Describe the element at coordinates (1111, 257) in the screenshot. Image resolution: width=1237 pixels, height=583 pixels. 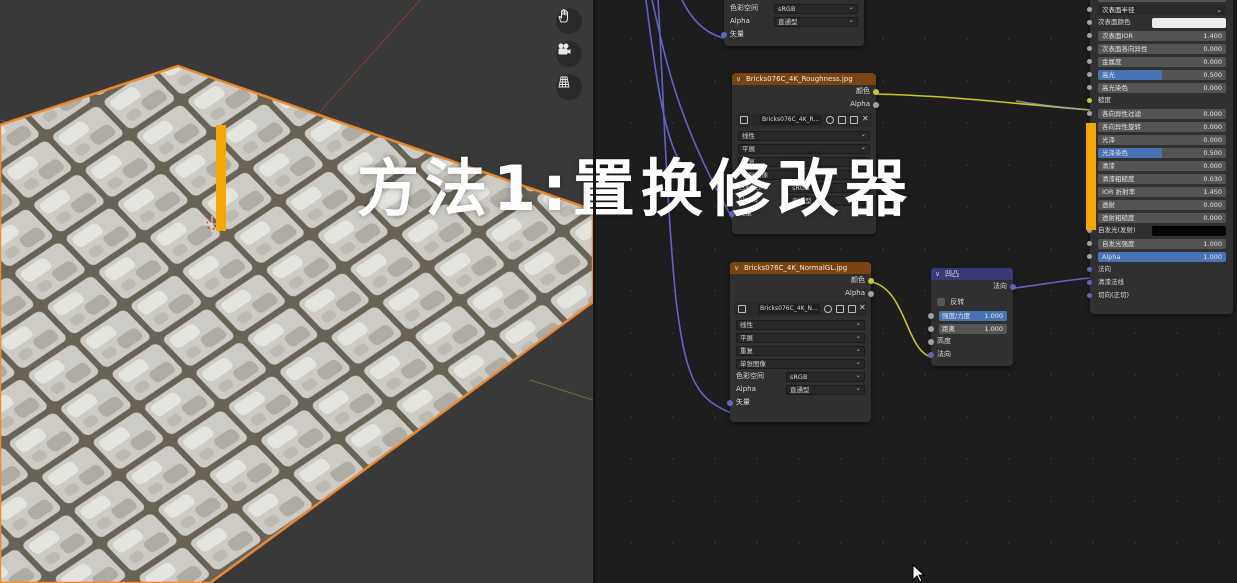
I see `bsdf-input-label: Alpha` at that location.